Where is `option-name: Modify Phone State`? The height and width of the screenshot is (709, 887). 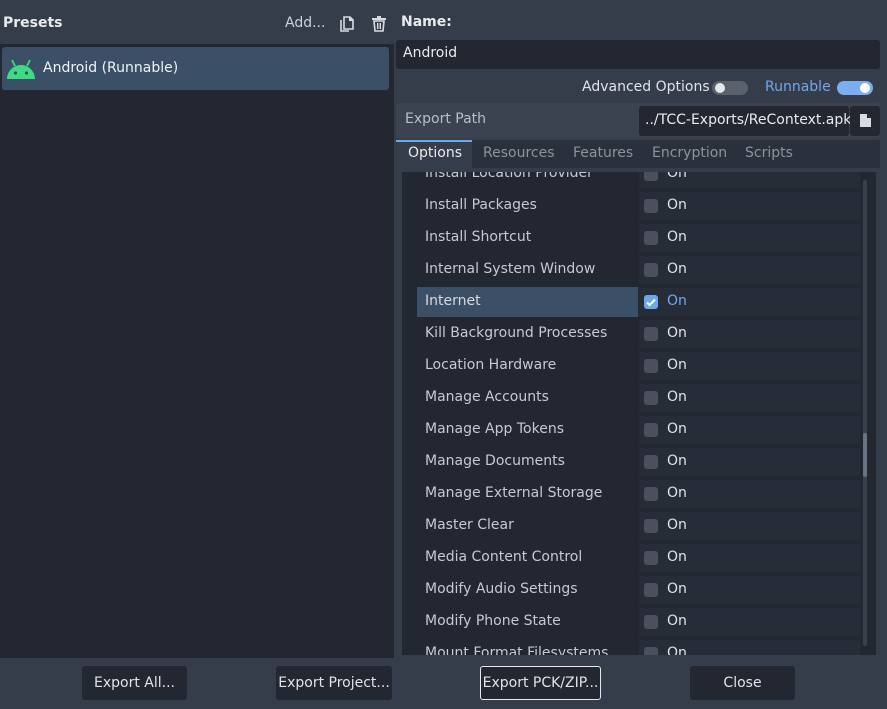 option-name: Modify Phone State is located at coordinates (493, 621).